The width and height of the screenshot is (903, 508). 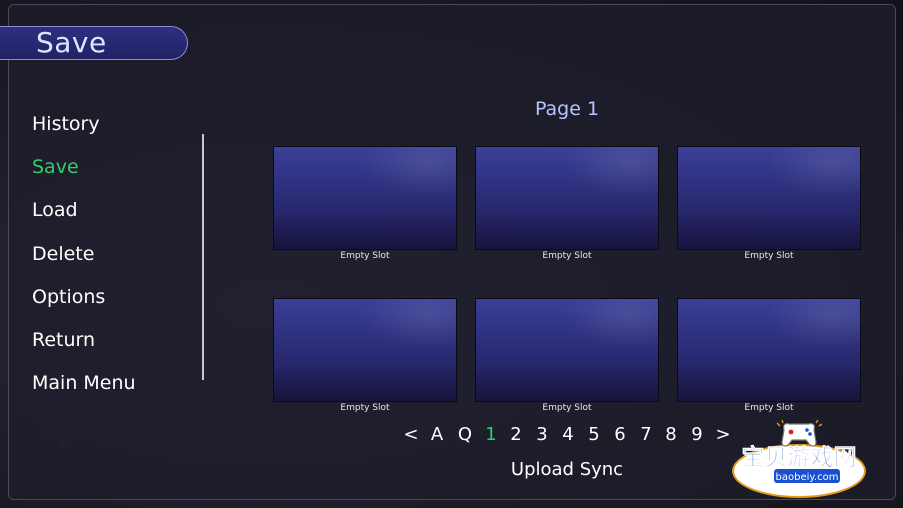 I want to click on save-slot-2-label: Empty Slot, so click(x=567, y=256).